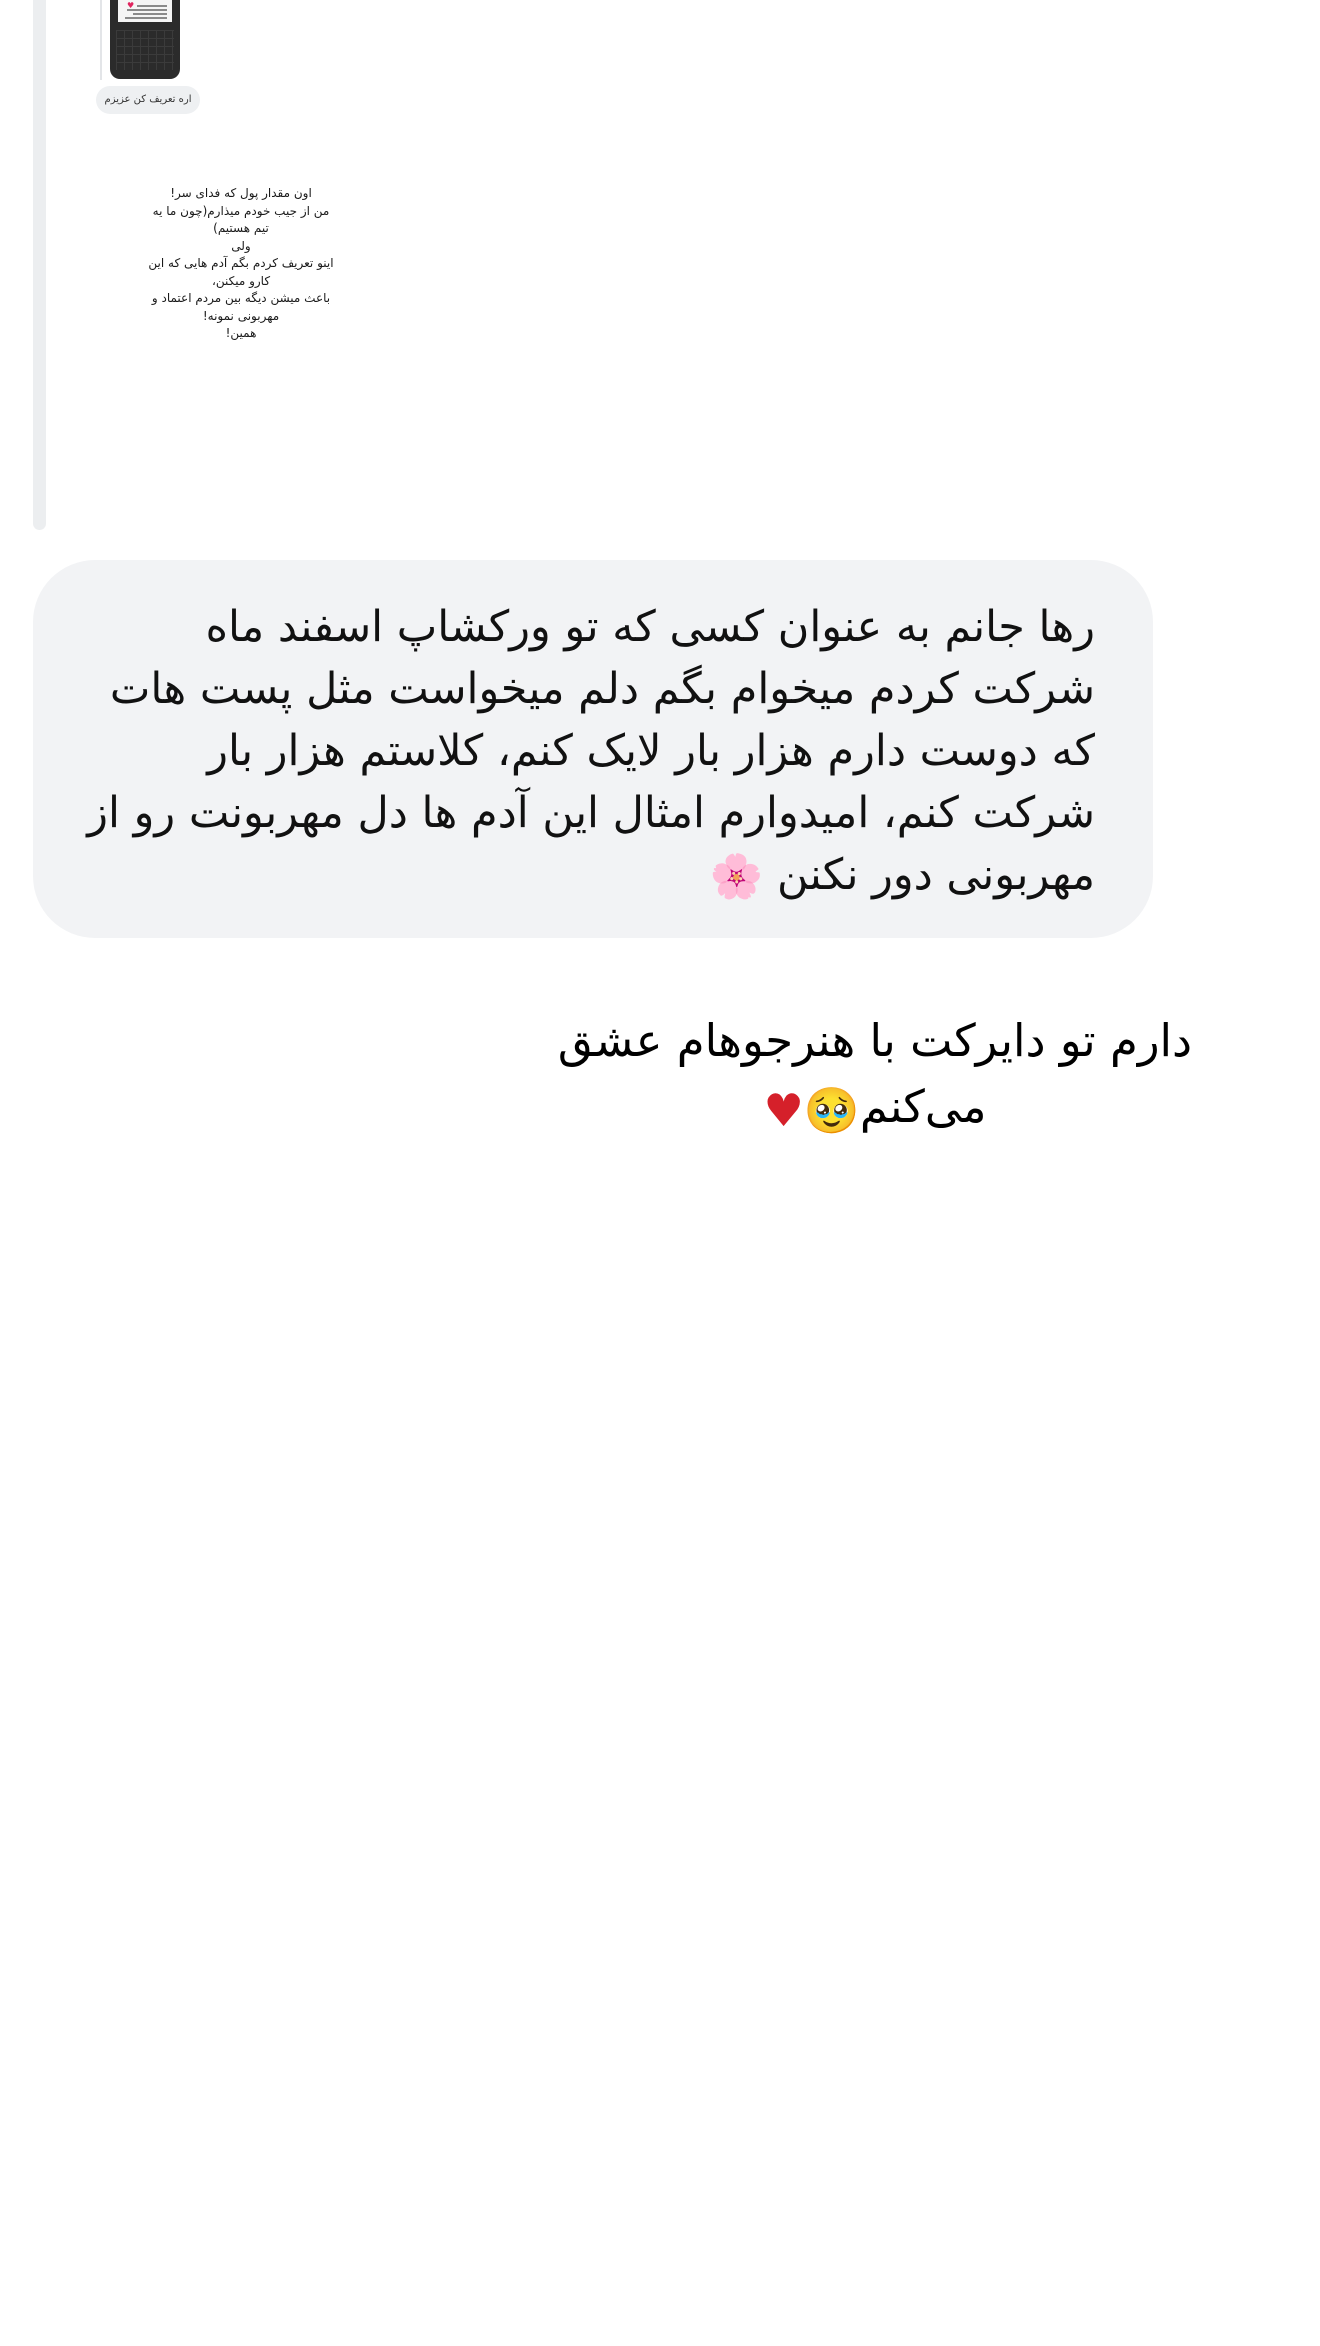 The height and width of the screenshot is (2346, 1320). I want to click on reply-thread-bar, so click(39, 265).